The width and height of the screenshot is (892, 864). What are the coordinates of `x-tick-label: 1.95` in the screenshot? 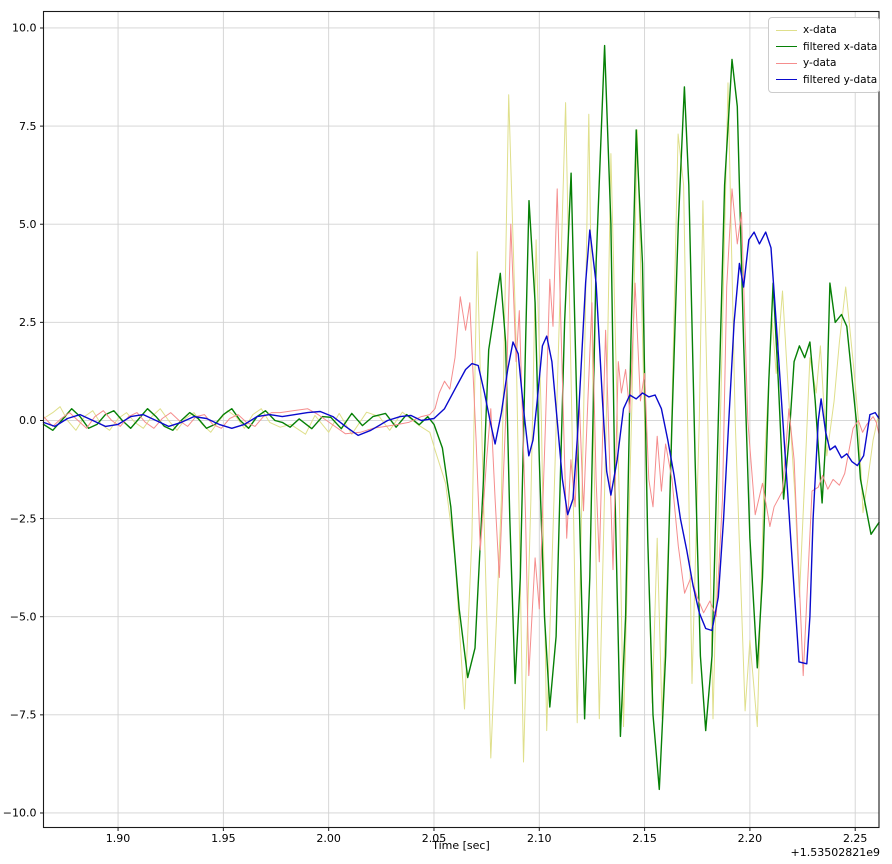 It's located at (223, 838).